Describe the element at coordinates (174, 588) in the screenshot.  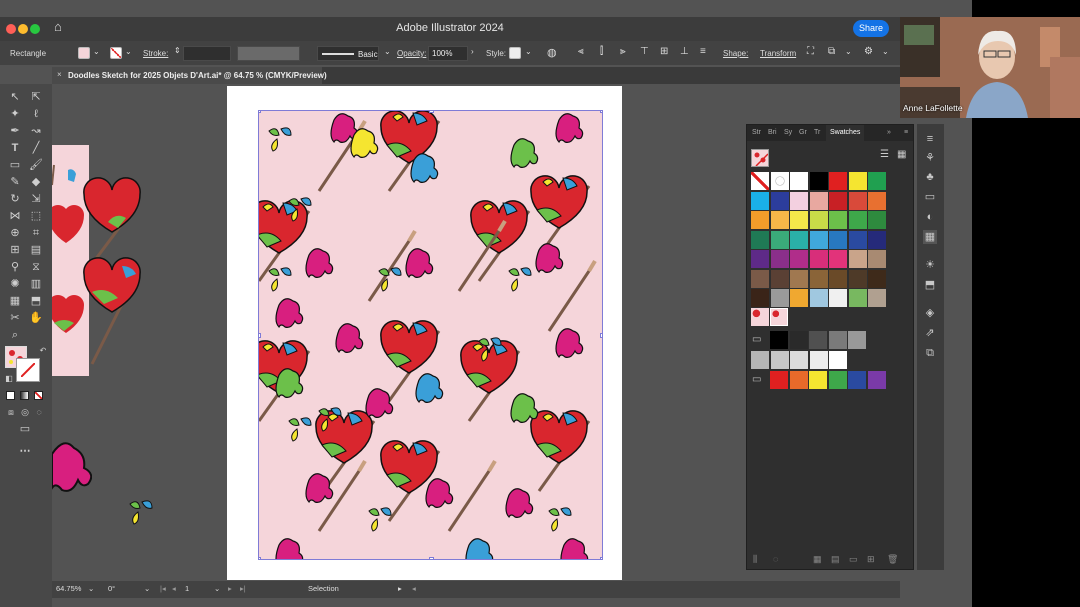
I see `previous-artboard-icon: ◂` at that location.